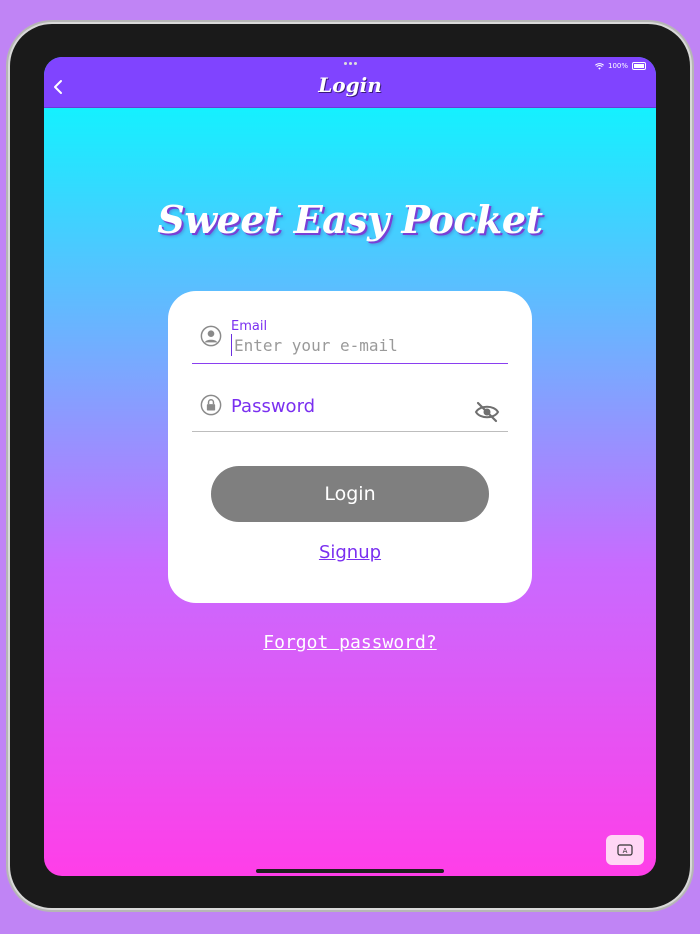  I want to click on keyboard-icon: A, so click(625, 850).